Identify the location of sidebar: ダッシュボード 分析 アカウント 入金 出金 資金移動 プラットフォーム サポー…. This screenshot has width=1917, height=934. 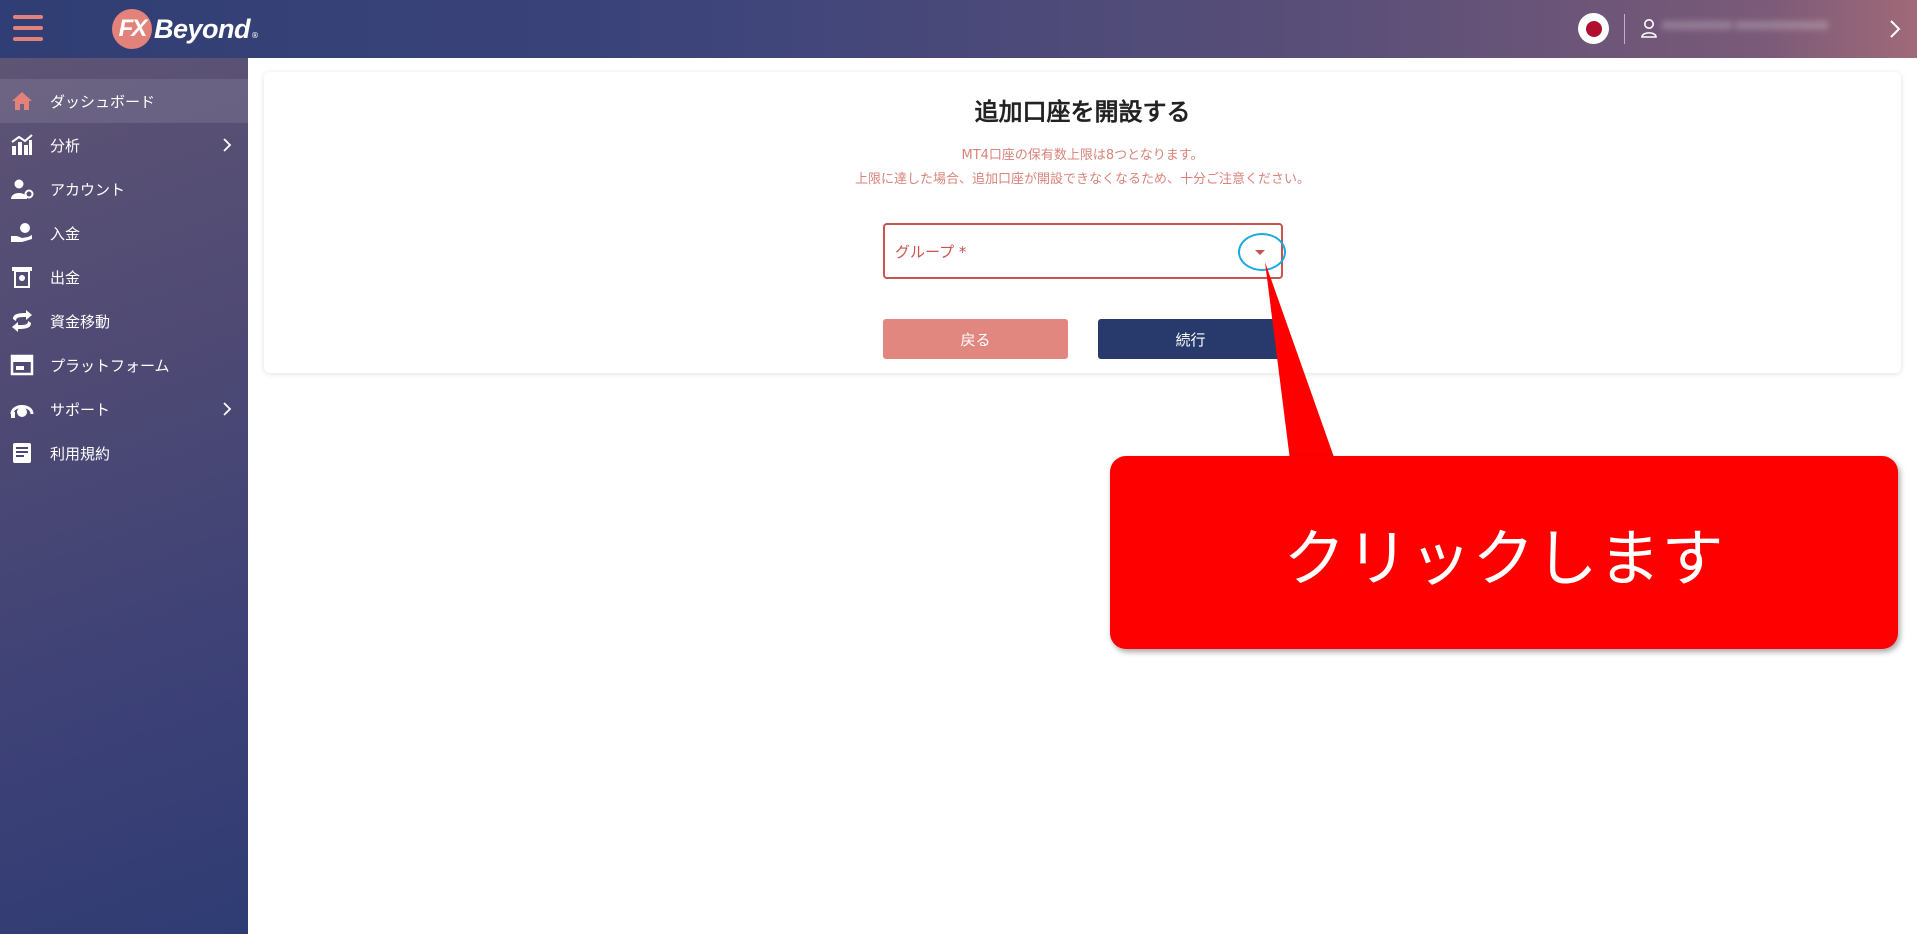
(124, 496).